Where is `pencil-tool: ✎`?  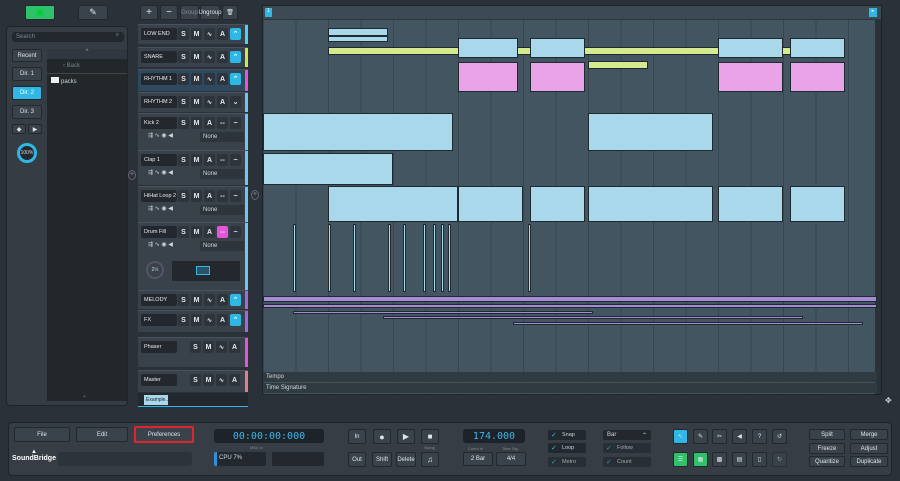
pencil-tool: ✎ is located at coordinates (700, 436).